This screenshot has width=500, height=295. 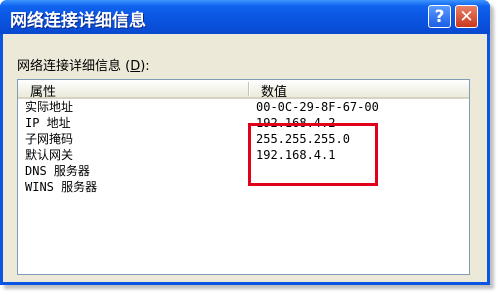 I want to click on list-row: 子网掩码 255.255.255.0, so click(x=243, y=139).